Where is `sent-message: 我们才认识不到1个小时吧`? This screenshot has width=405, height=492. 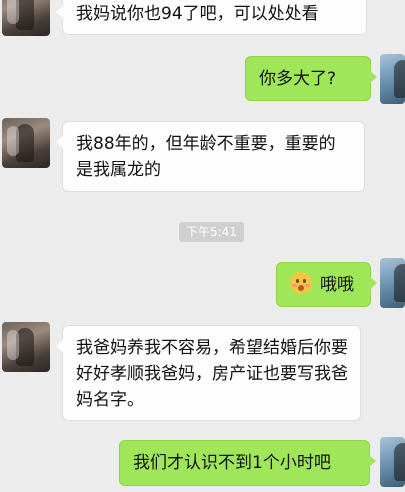
sent-message: 我们才认识不到1个小时吧 is located at coordinates (247, 463).